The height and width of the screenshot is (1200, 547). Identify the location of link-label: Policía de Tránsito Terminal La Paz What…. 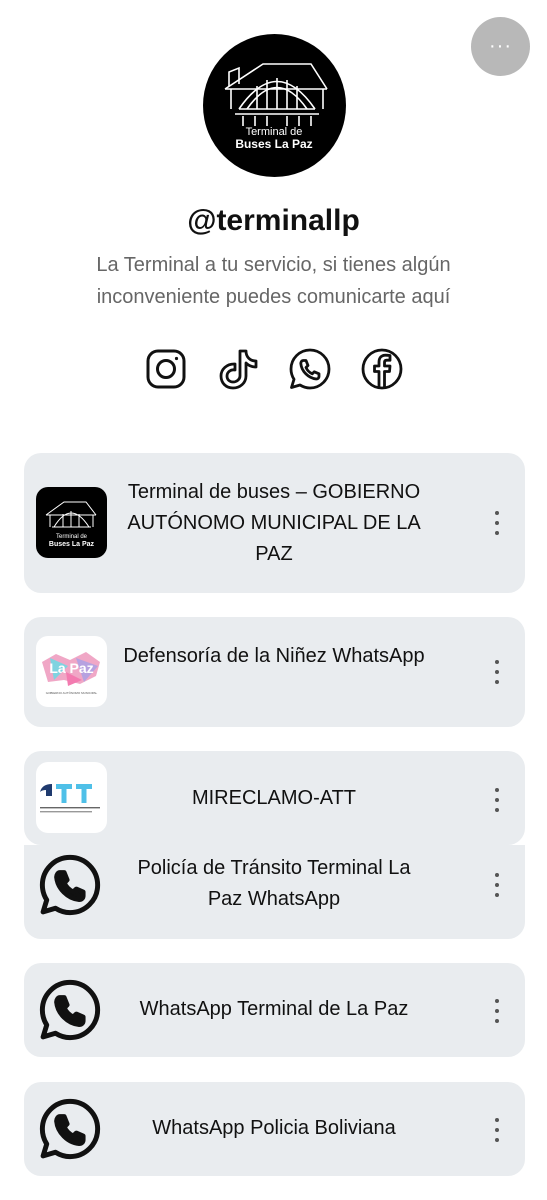
(274, 883).